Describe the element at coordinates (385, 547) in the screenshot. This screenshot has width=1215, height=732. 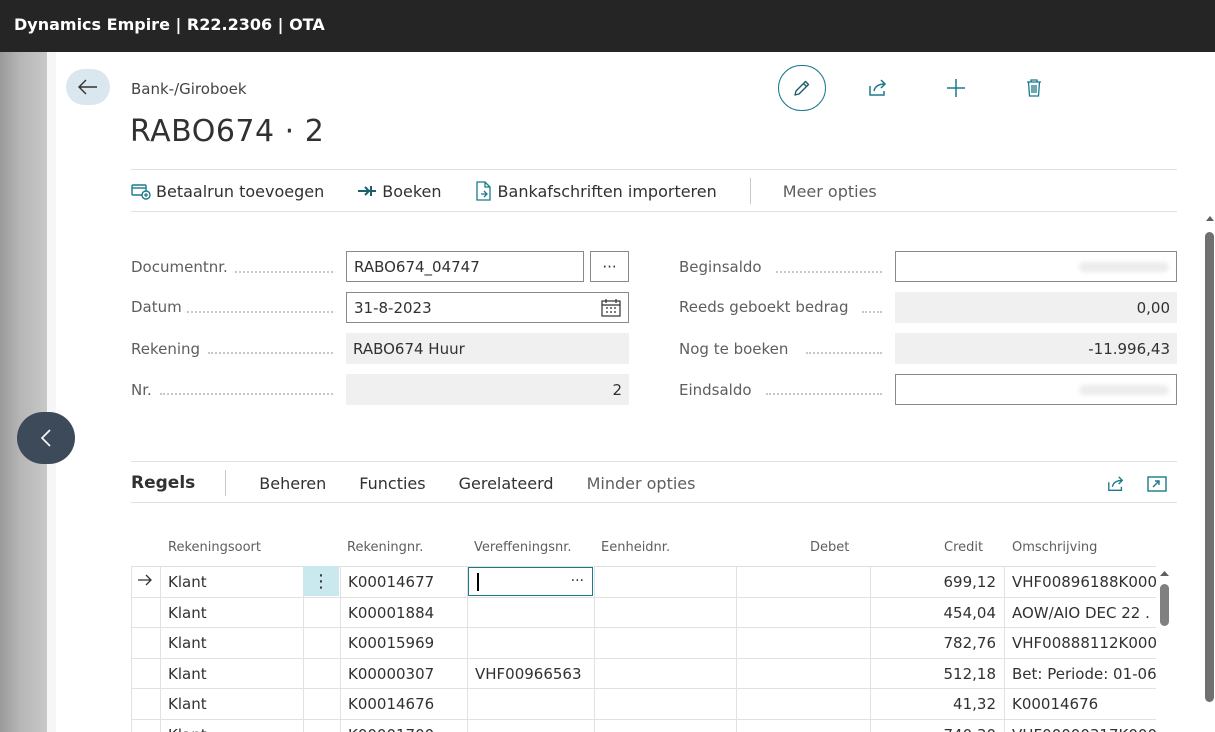
I see `col-header-account-no: Rekeningnr.` at that location.